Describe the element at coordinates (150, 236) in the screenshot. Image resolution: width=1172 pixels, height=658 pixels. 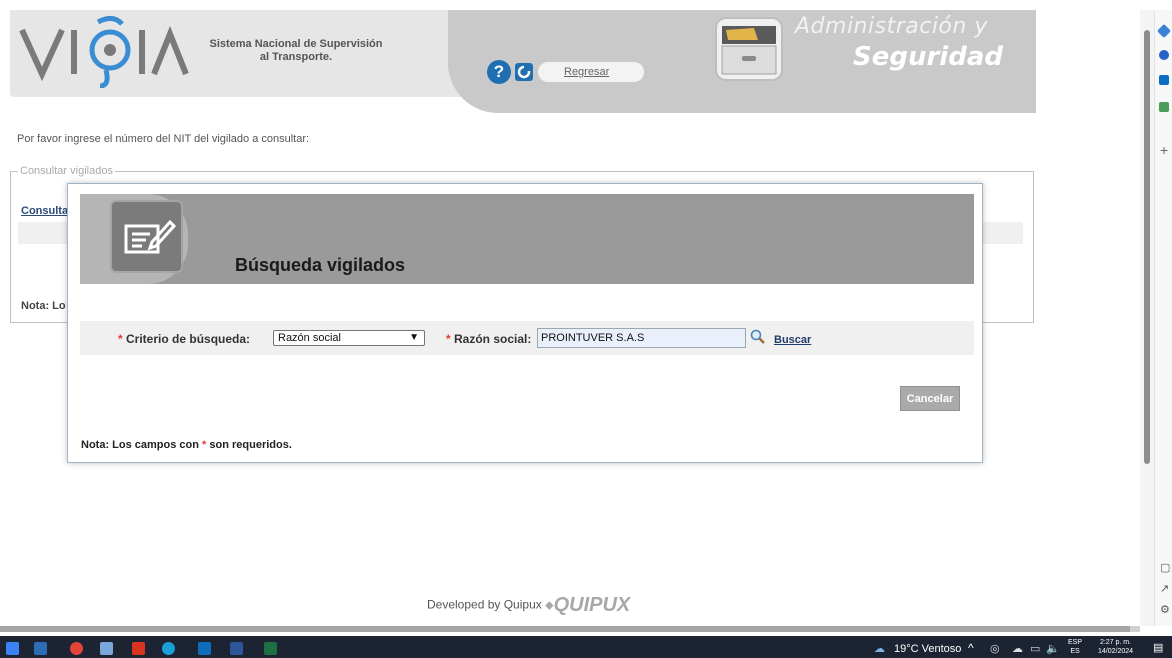
I see `edit-form-icon-glyph` at that location.